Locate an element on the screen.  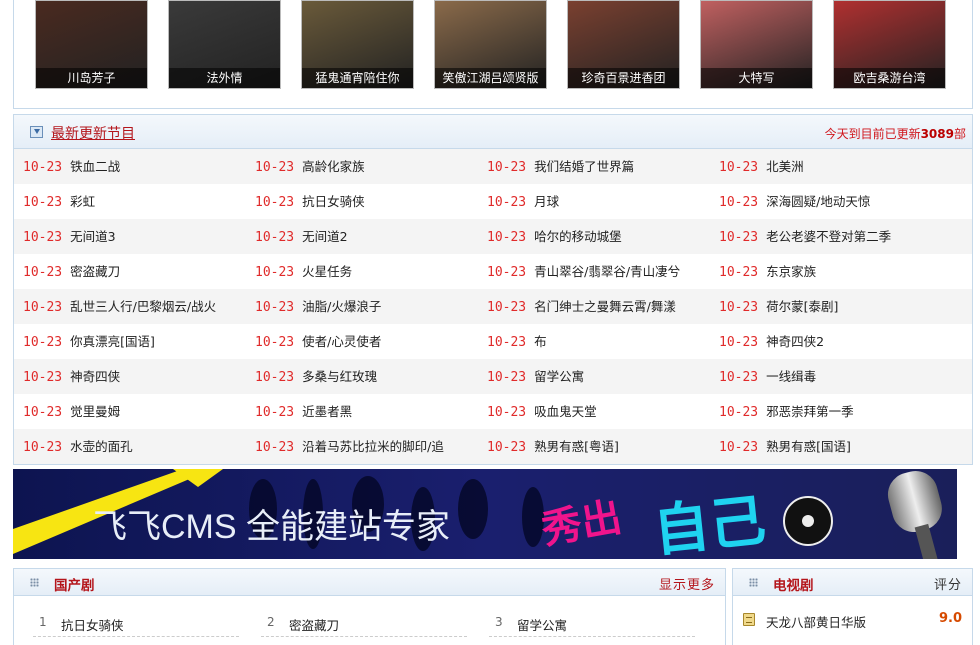
poster-caption: 欧吉桑游台湾 is located at coordinates (889, 78).